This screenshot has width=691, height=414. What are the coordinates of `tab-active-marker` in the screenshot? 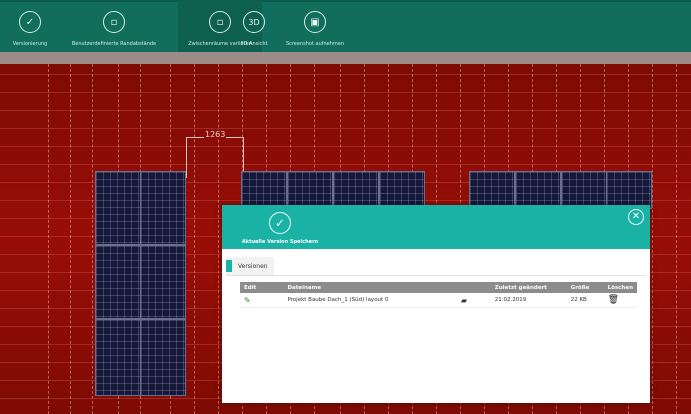 It's located at (229, 266).